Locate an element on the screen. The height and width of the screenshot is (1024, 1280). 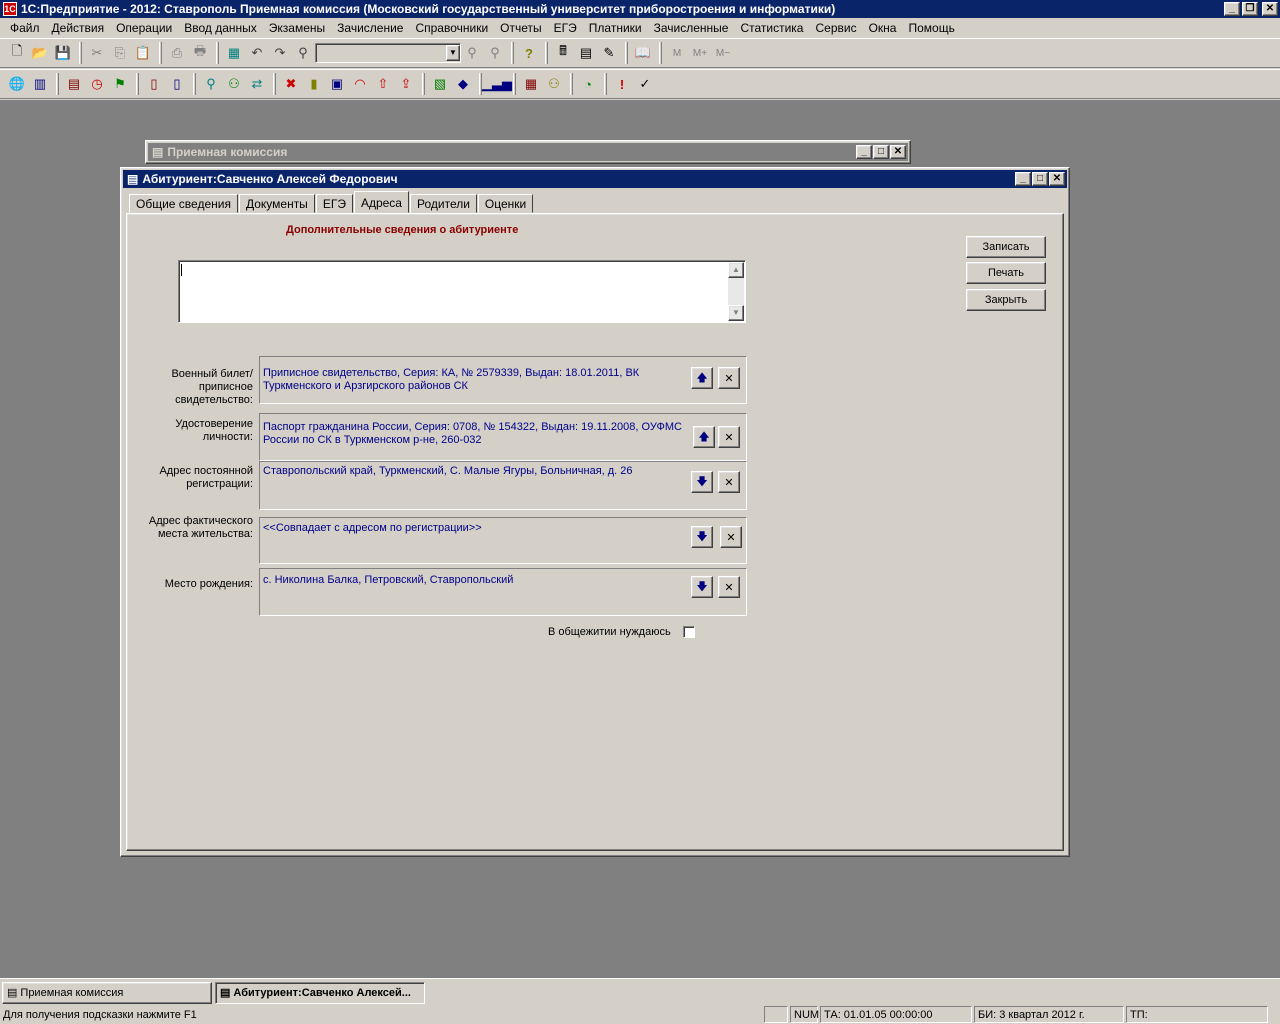
info-icon: ! is located at coordinates (622, 84).